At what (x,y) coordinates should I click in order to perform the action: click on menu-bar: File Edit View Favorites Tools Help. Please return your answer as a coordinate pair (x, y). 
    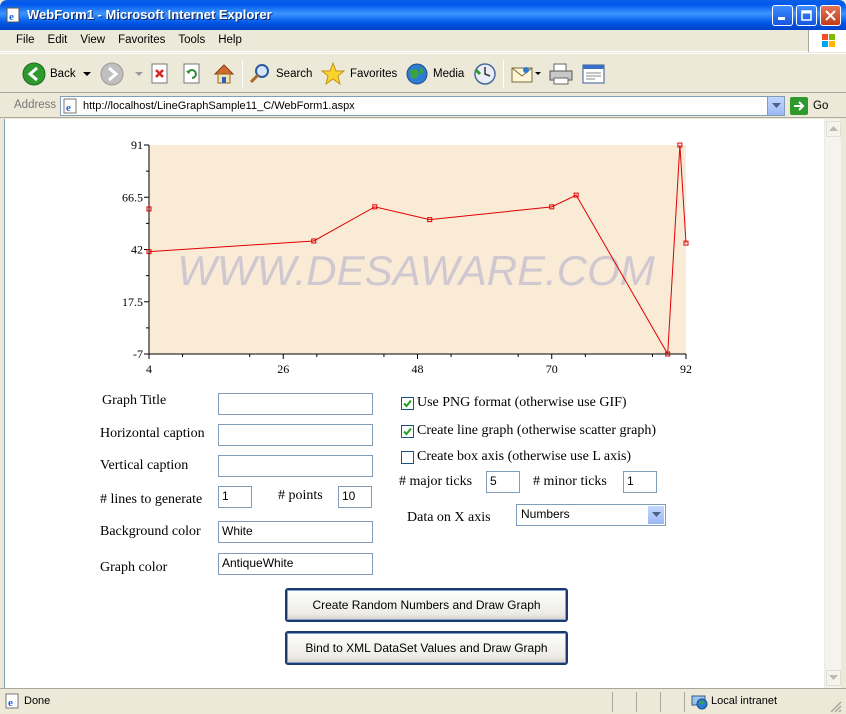
    Looking at the image, I should click on (423, 41).